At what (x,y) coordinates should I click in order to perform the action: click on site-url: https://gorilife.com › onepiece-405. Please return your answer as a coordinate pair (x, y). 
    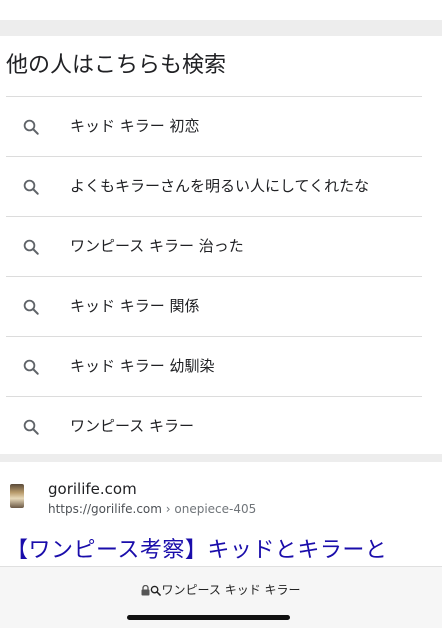
    Looking at the image, I should click on (152, 509).